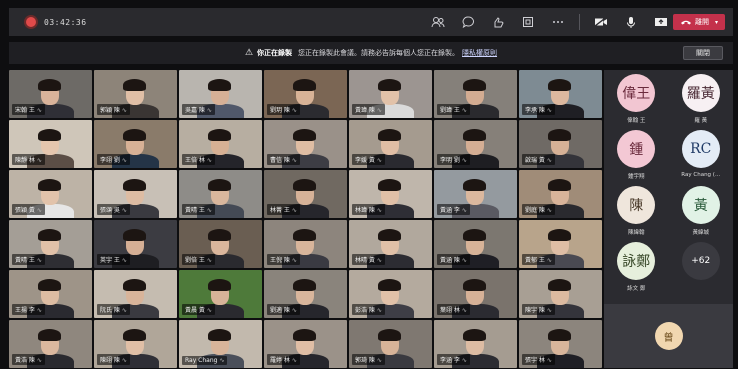 The width and height of the screenshot is (738, 369). What do you see at coordinates (220, 94) in the screenshot?
I see `participant-video-tile: 吳嘉 陳 ∿` at bounding box center [220, 94].